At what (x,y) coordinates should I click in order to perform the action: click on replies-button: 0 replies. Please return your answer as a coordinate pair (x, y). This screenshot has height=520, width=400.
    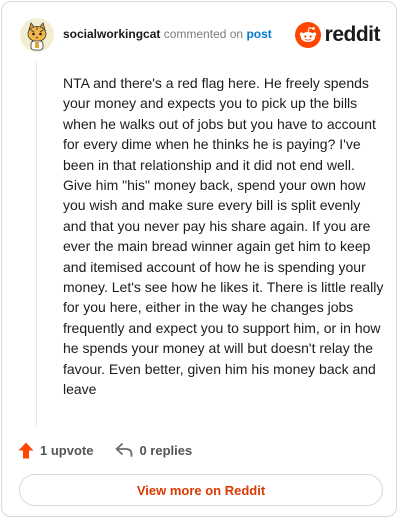
    Looking at the image, I should click on (153, 450).